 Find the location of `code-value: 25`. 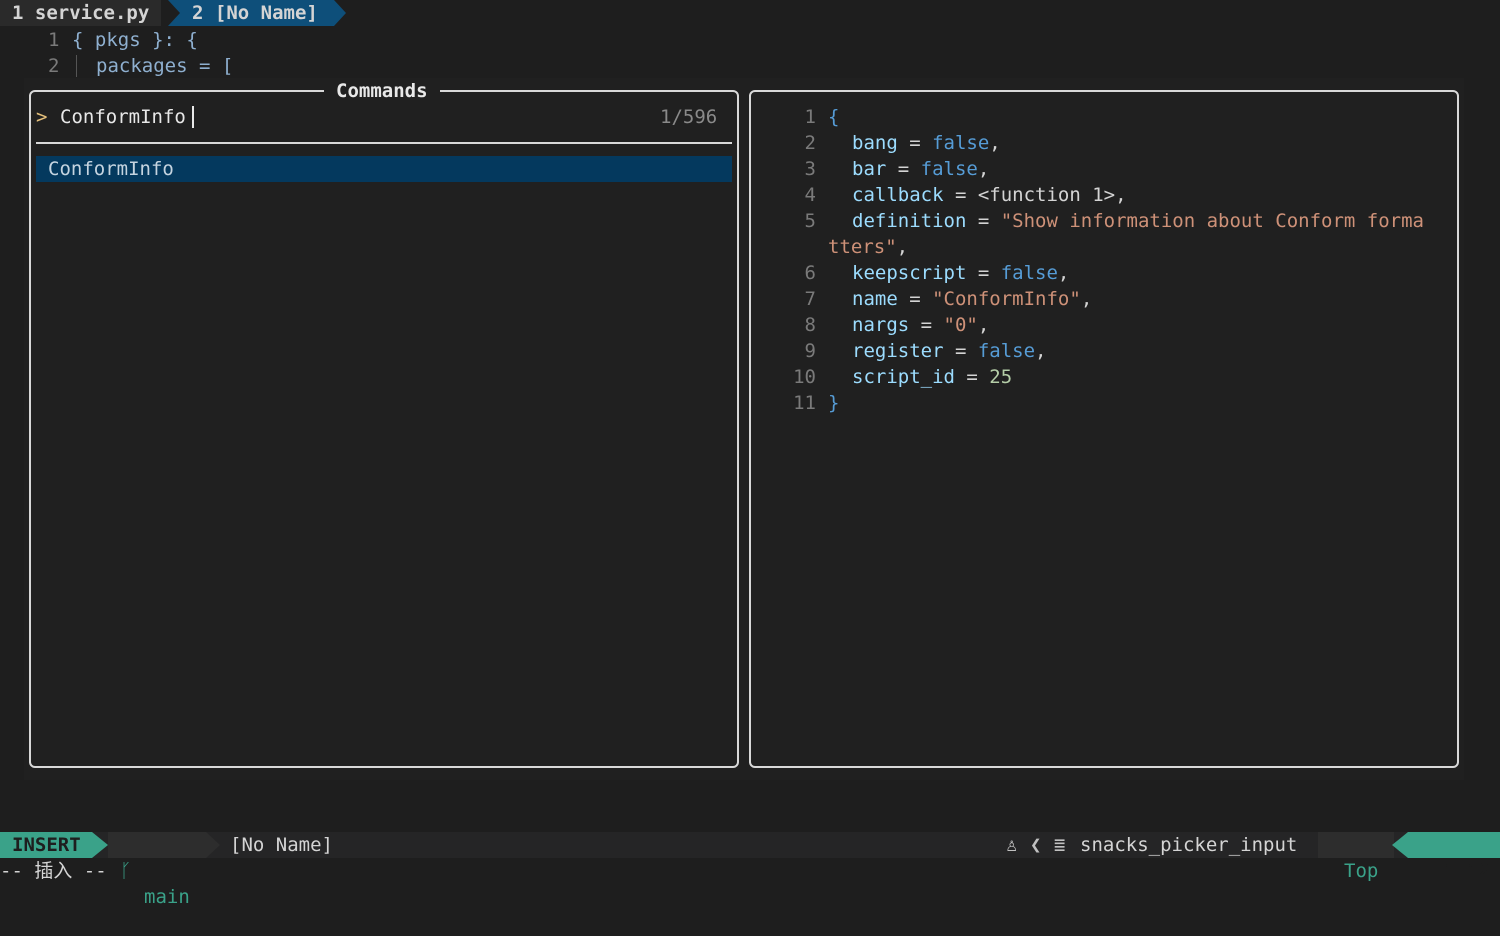

code-value: 25 is located at coordinates (1001, 377).